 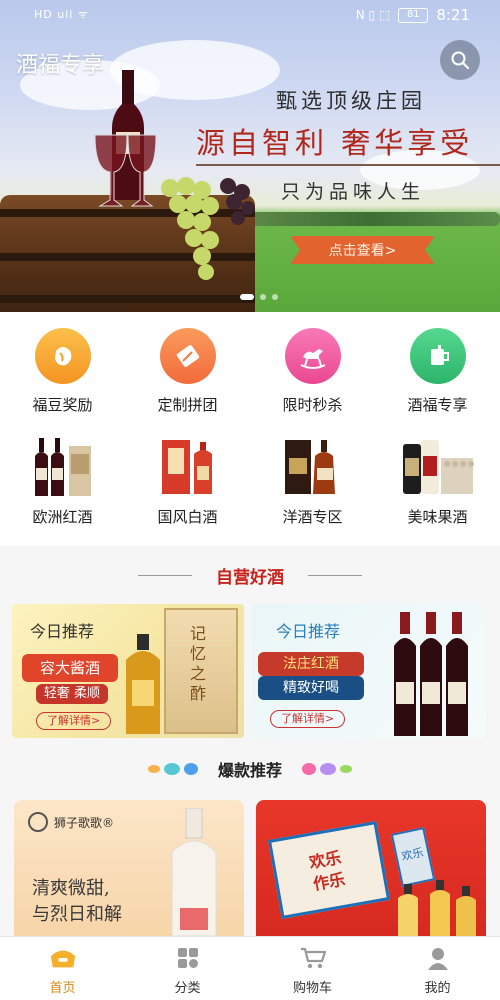 What do you see at coordinates (353, 192) in the screenshot?
I see `banner-headline-sub: 只为品味人生` at bounding box center [353, 192].